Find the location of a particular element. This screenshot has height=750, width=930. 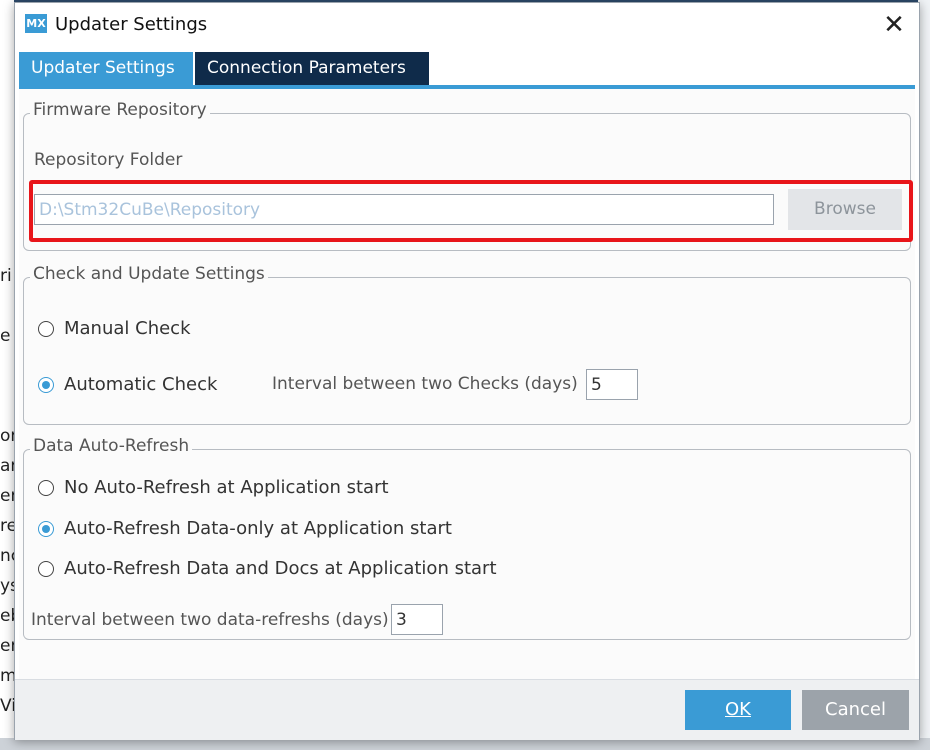

check-update-legend: Check and Update Settings is located at coordinates (149, 274).